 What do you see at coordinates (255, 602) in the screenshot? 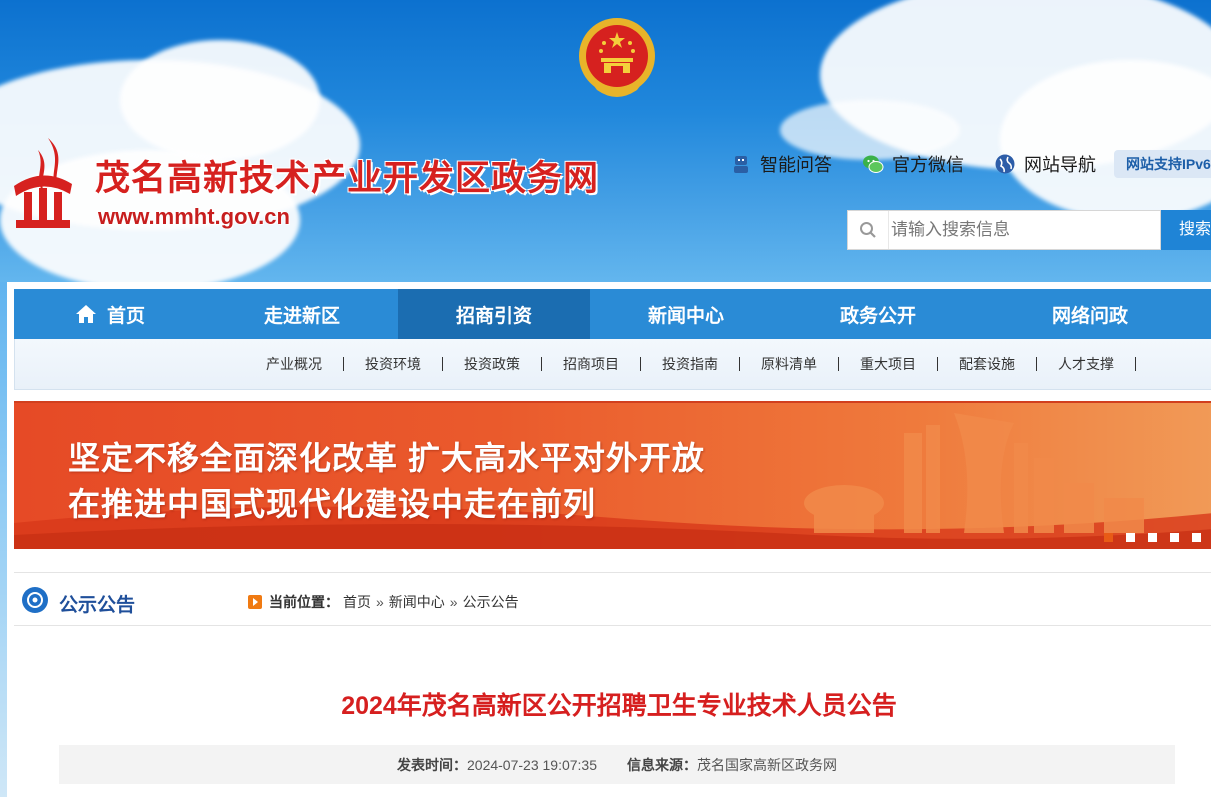
I see `arrow-right-icon` at bounding box center [255, 602].